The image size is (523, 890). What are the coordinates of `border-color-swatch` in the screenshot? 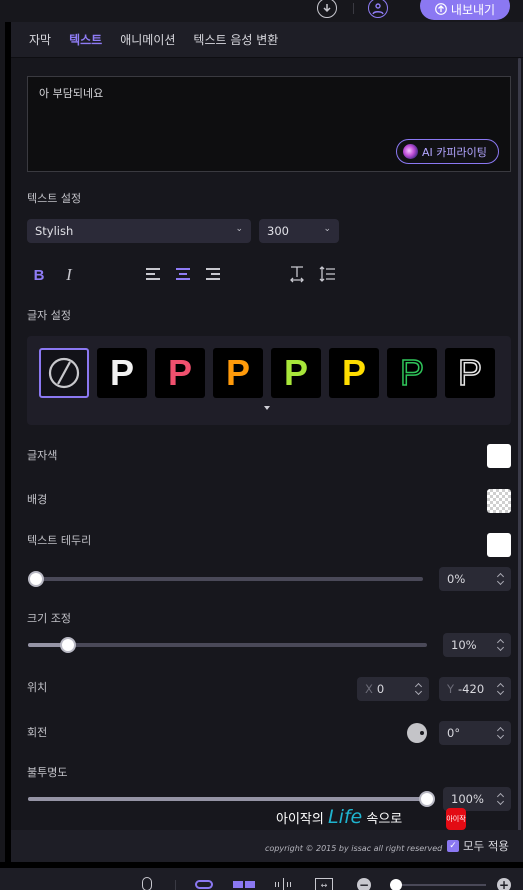 It's located at (499, 545).